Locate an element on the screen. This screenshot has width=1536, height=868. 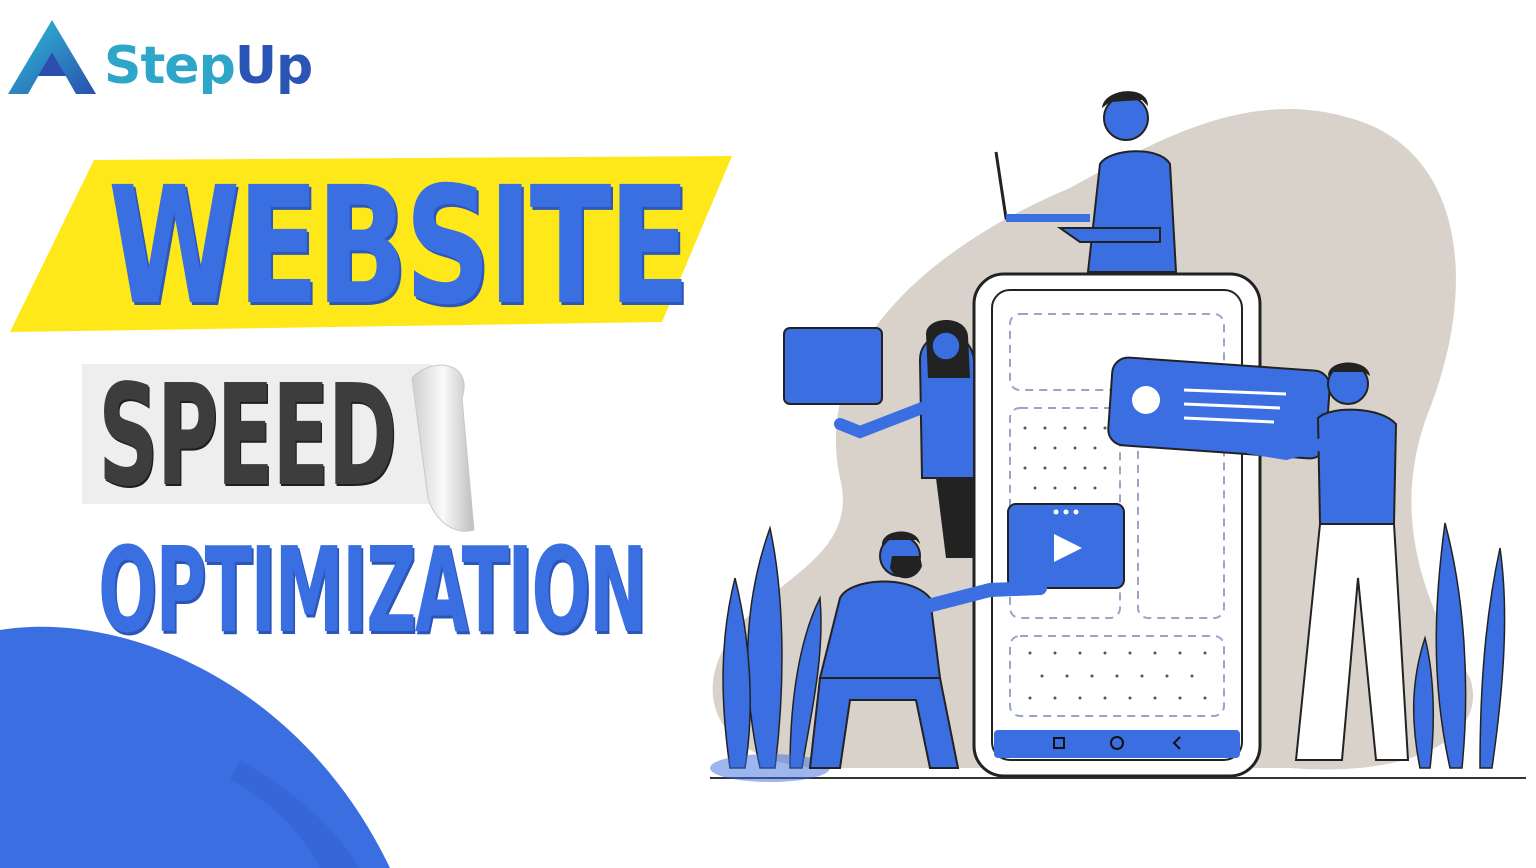
chat-card is located at coordinates (1219, 408).